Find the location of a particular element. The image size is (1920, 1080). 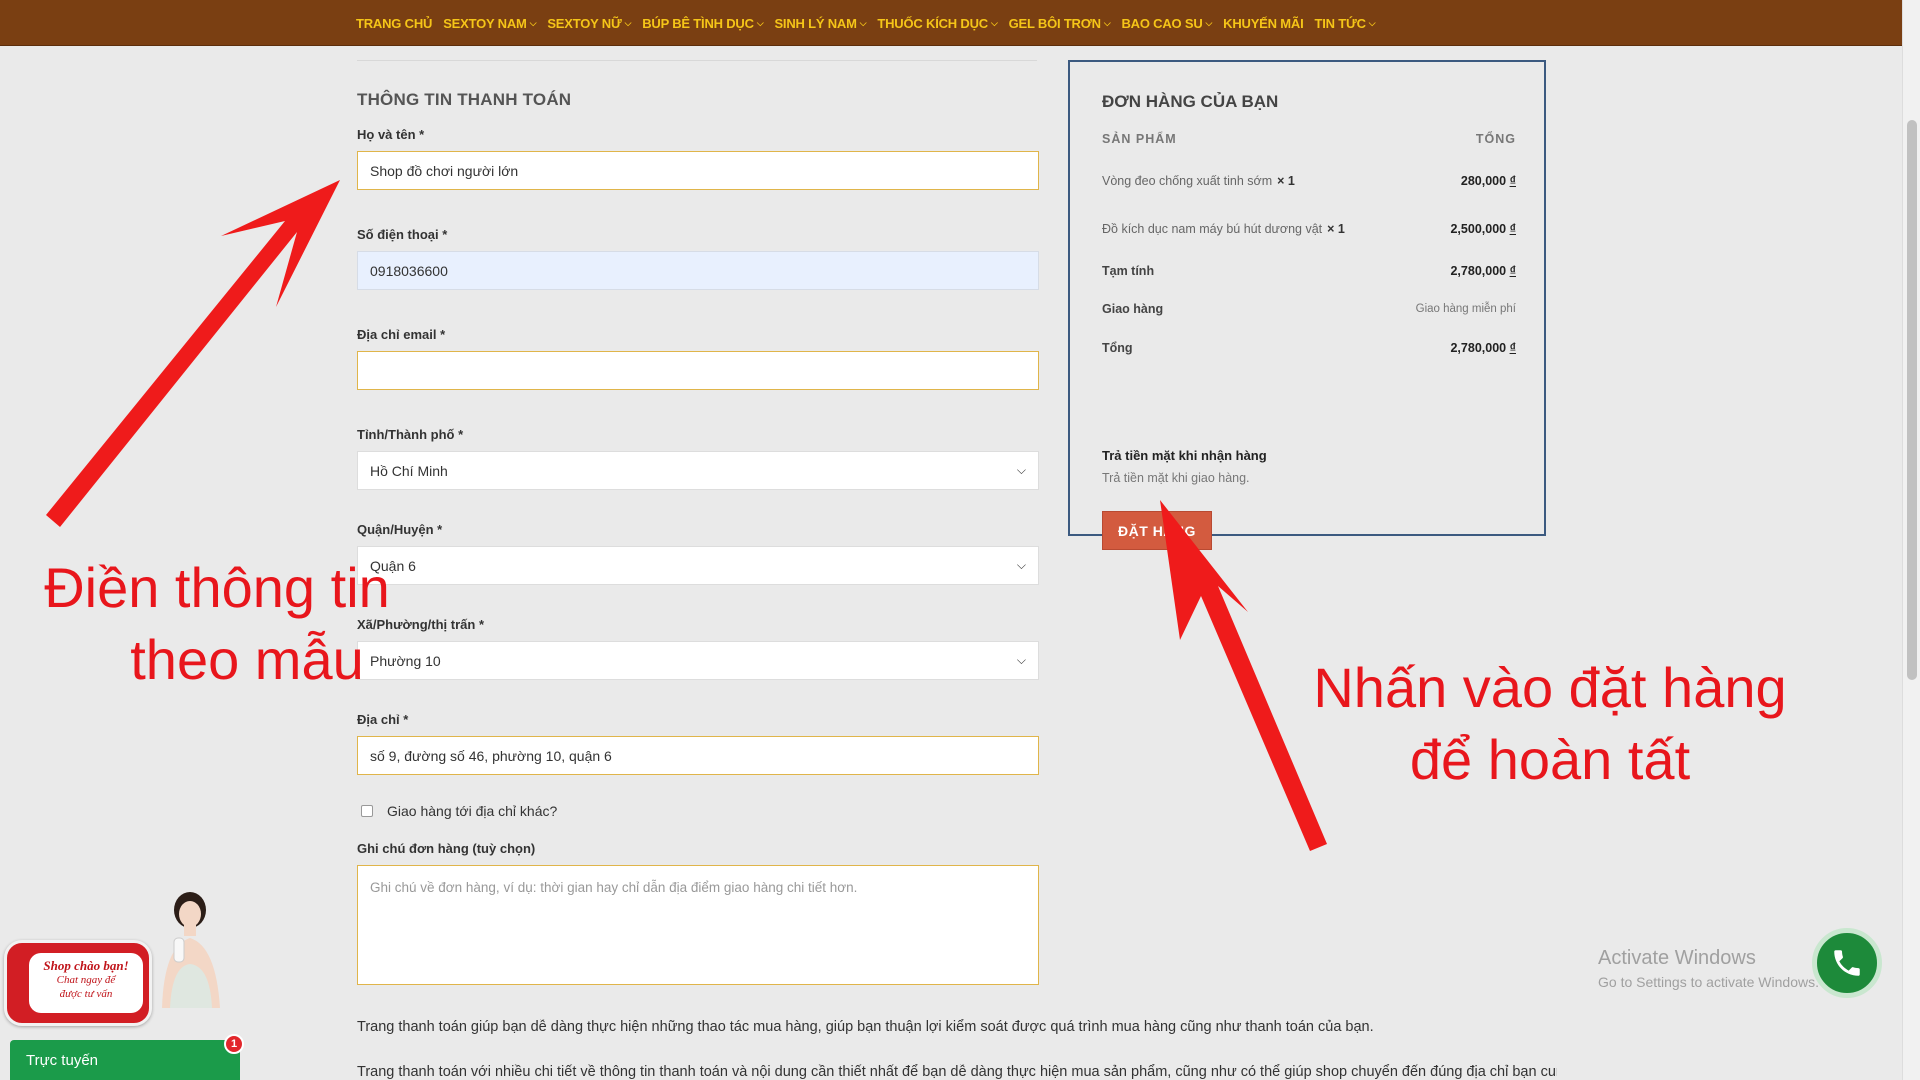

nav-item-bao-cao-su: BAO CAO SU ⌵ is located at coordinates (1166, 23).